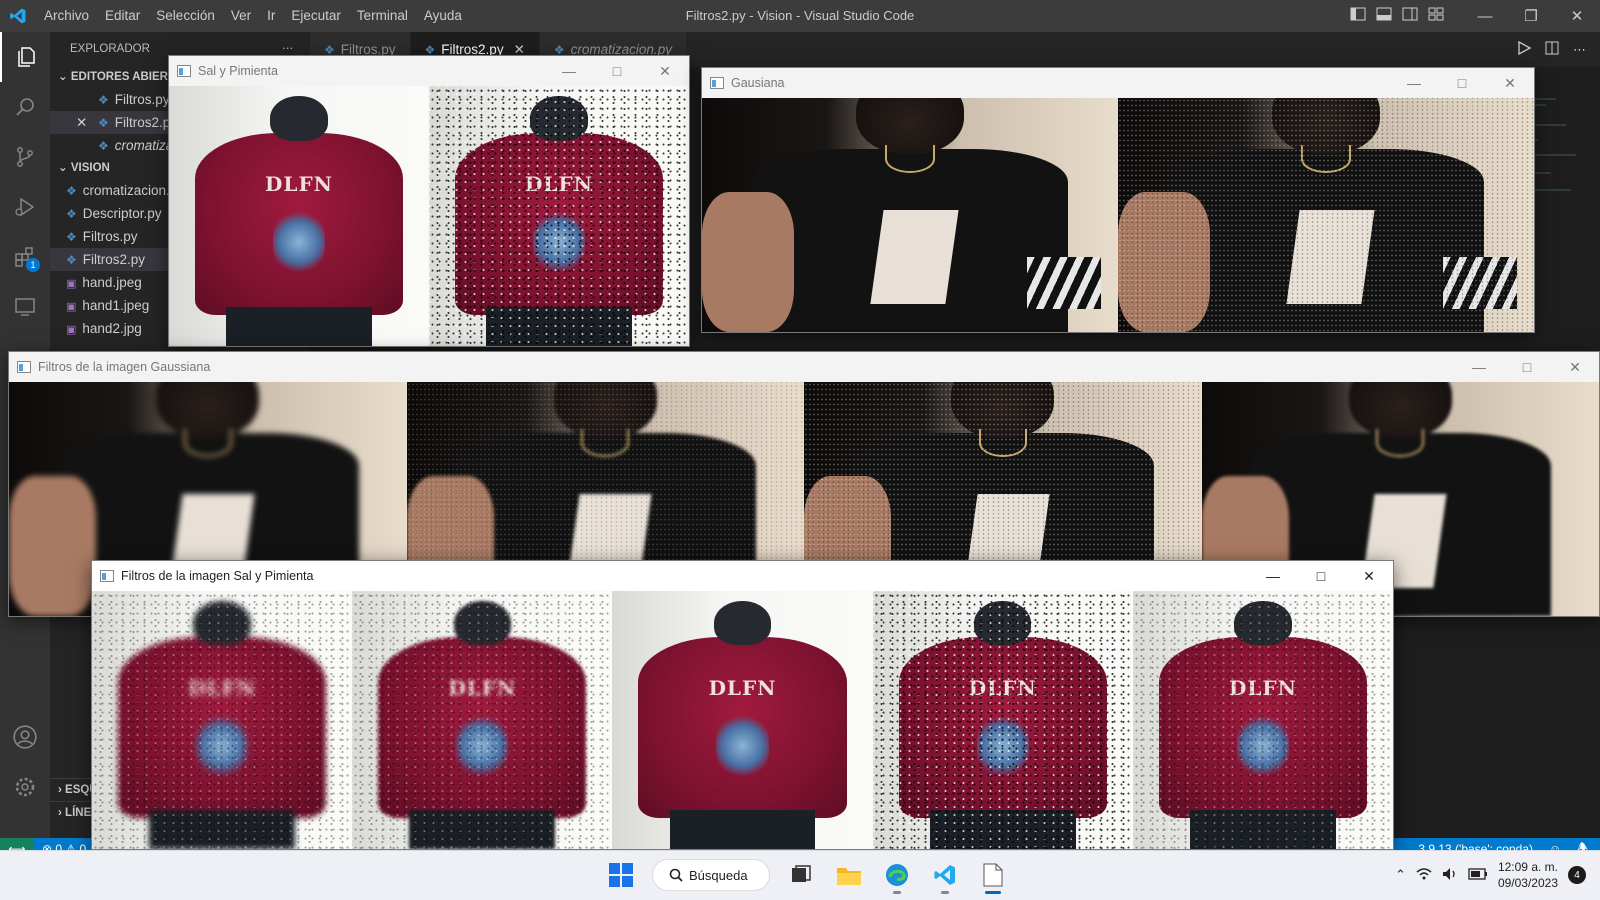 This screenshot has height=900, width=1600. I want to click on menu-seleccion: Selección, so click(185, 16).